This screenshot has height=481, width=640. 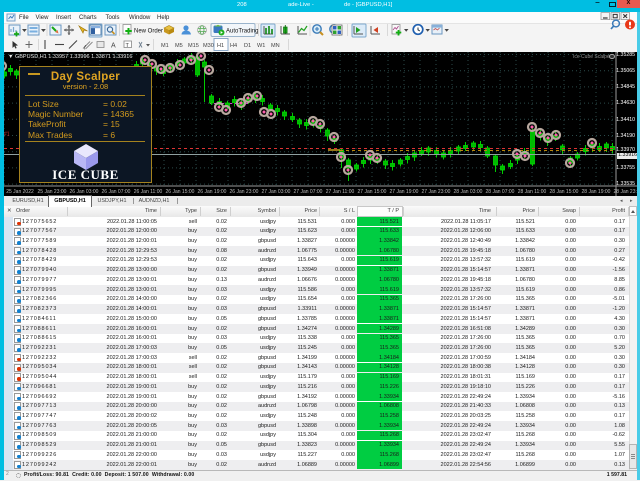 I want to click on svg-text: AutoTrading, so click(x=242, y=32).